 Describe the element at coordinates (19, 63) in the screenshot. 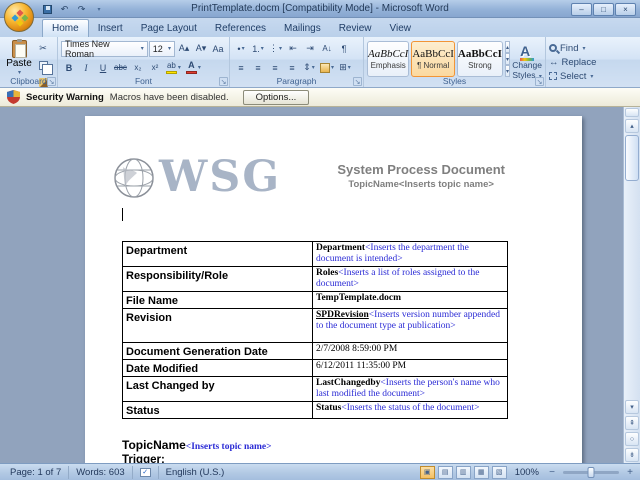

I see `paste-label: Paste` at that location.